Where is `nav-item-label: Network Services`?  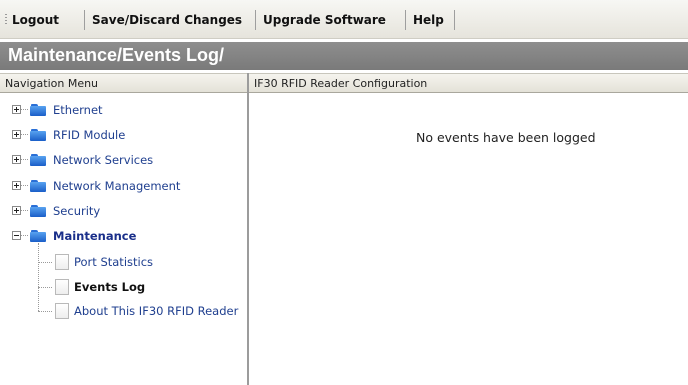 nav-item-label: Network Services is located at coordinates (103, 160).